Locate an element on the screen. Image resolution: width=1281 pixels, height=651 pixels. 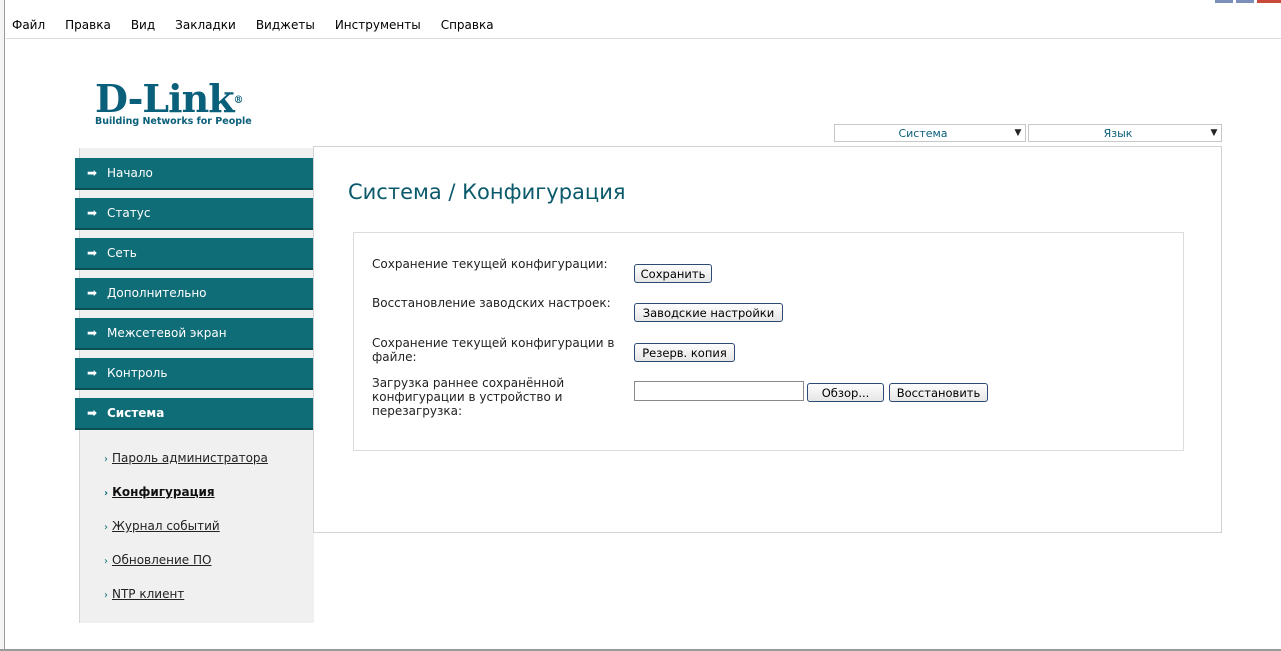
system-select: Система ▼ is located at coordinates (930, 133).